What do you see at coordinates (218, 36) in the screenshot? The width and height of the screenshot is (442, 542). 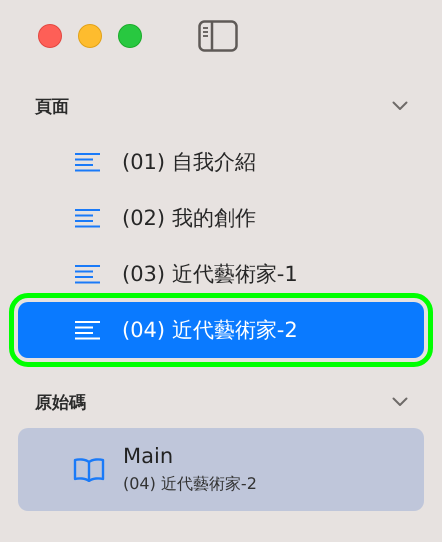 I see `sidebar-toggle-icon` at bounding box center [218, 36].